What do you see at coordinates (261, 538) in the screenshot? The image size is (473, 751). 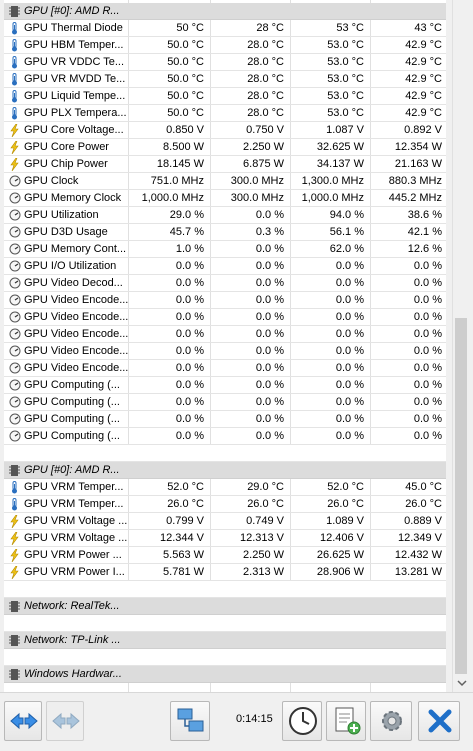 I see `minimum-value: 12.313 V` at bounding box center [261, 538].